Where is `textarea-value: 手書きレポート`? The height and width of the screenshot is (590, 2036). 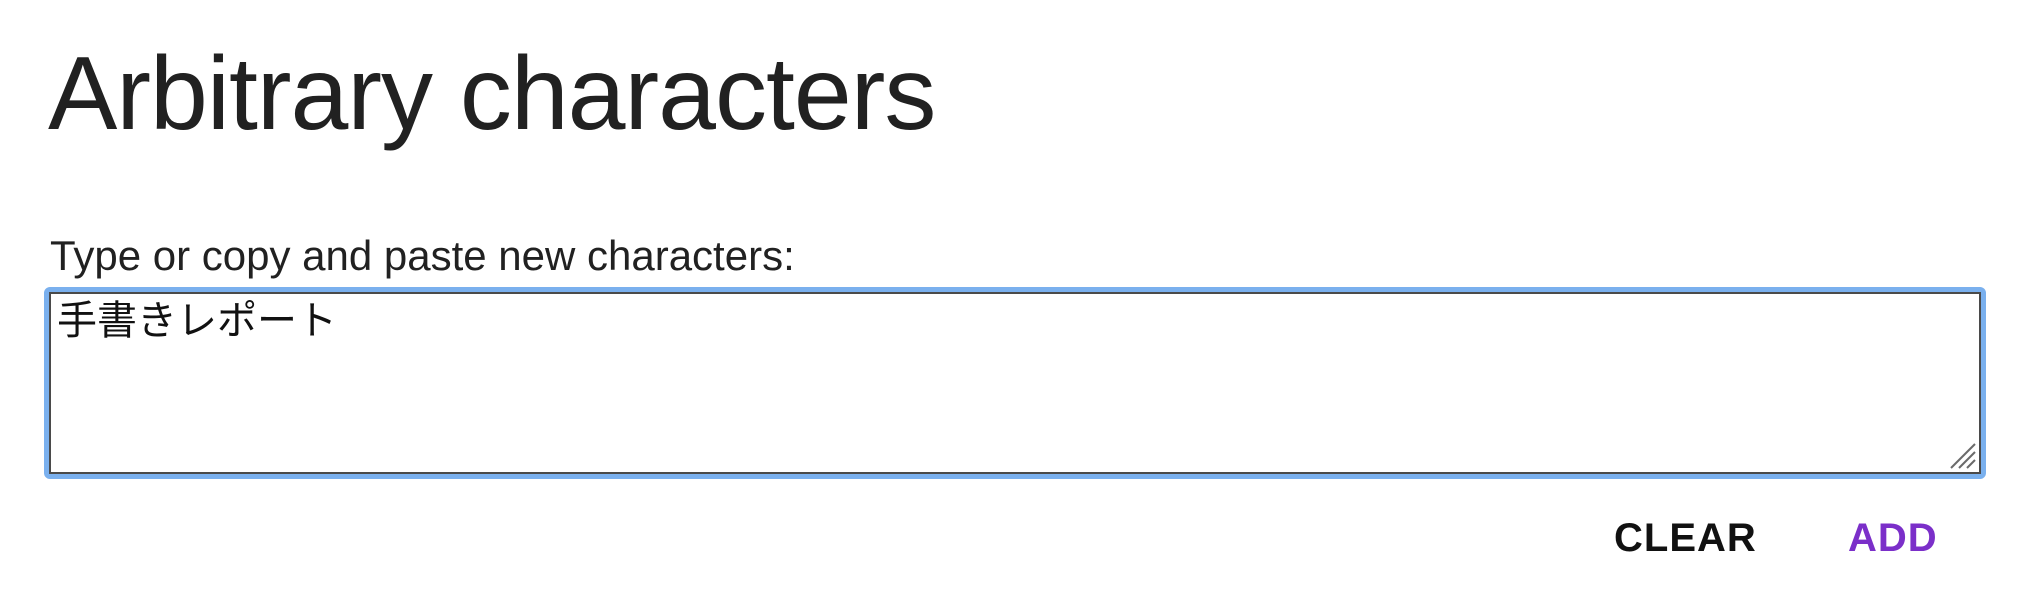
textarea-value: 手書きレポート is located at coordinates (197, 321).